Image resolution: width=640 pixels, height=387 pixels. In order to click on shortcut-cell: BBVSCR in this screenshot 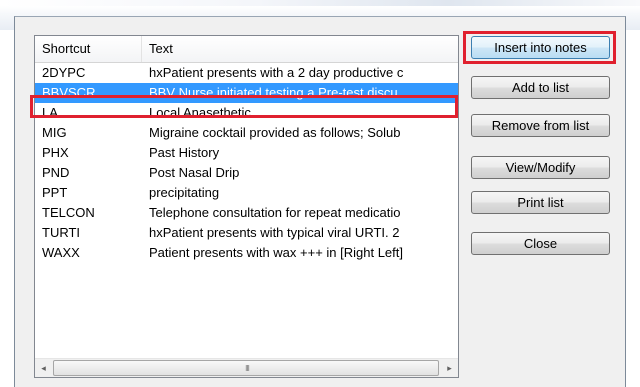, I will do `click(69, 92)`.